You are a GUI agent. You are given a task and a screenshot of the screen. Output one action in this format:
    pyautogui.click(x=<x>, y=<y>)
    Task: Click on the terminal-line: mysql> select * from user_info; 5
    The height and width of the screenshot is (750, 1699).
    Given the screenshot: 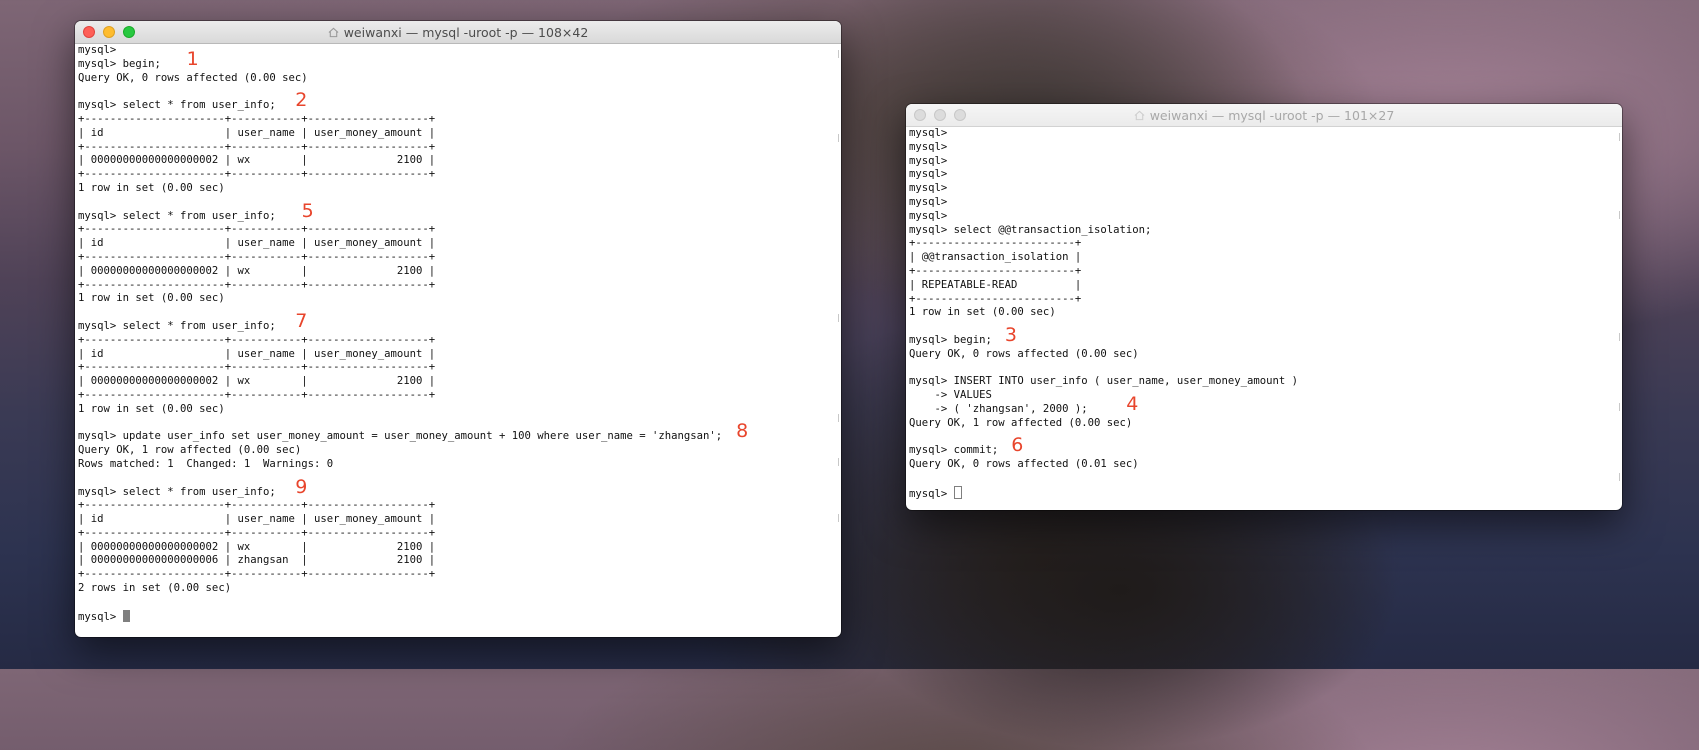 What is the action you would take?
    pyautogui.click(x=456, y=212)
    